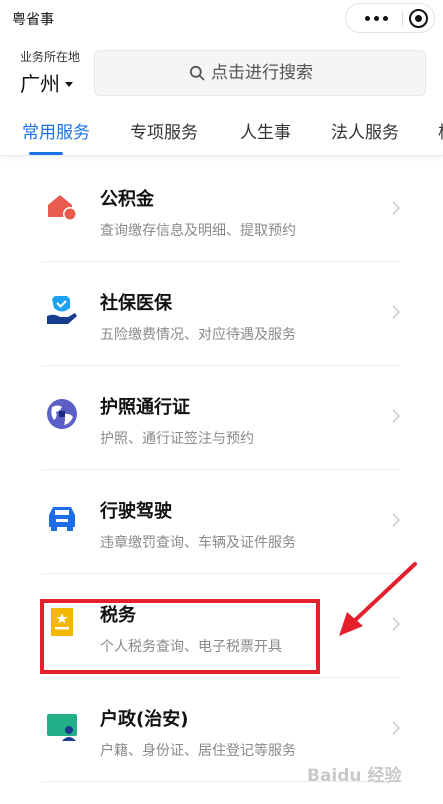 Image resolution: width=443 pixels, height=804 pixels. Describe the element at coordinates (198, 231) in the screenshot. I see `service-desc: 查询缴存信息及明细、提取预约` at that location.